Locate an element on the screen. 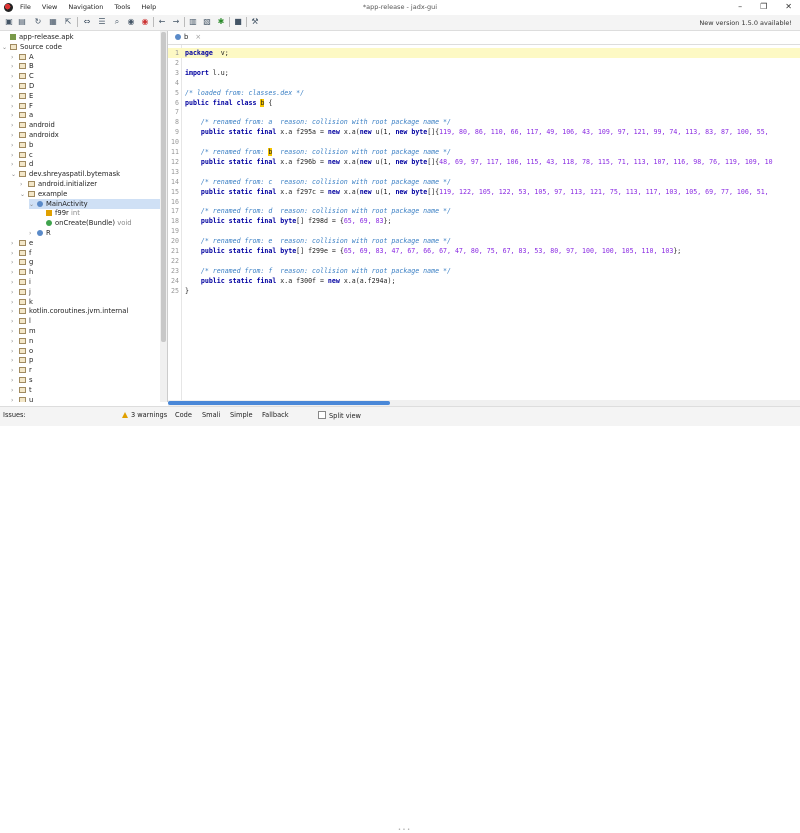  view-simple-button: Simple is located at coordinates (241, 415).